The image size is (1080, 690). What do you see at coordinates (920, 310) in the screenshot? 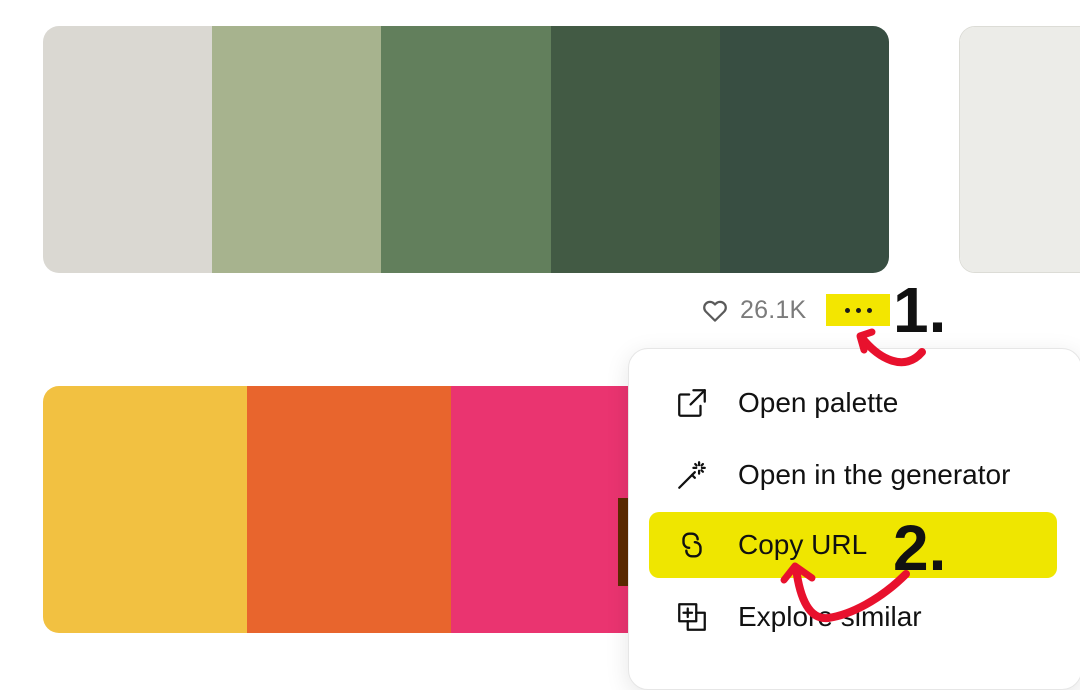
I see `annotation-step-1: 1.` at bounding box center [920, 310].